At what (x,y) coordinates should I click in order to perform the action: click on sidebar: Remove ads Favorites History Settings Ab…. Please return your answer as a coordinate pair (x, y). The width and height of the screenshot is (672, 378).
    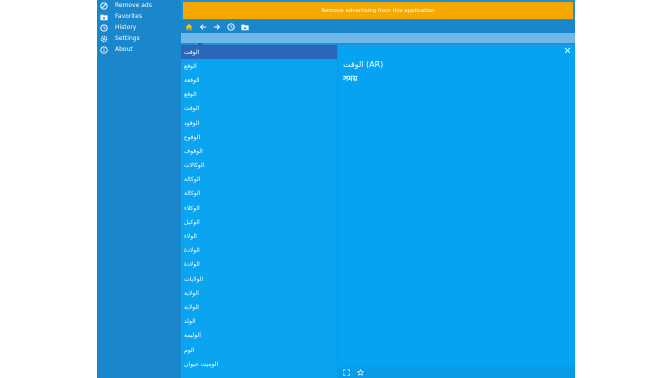
    Looking at the image, I should click on (139, 189).